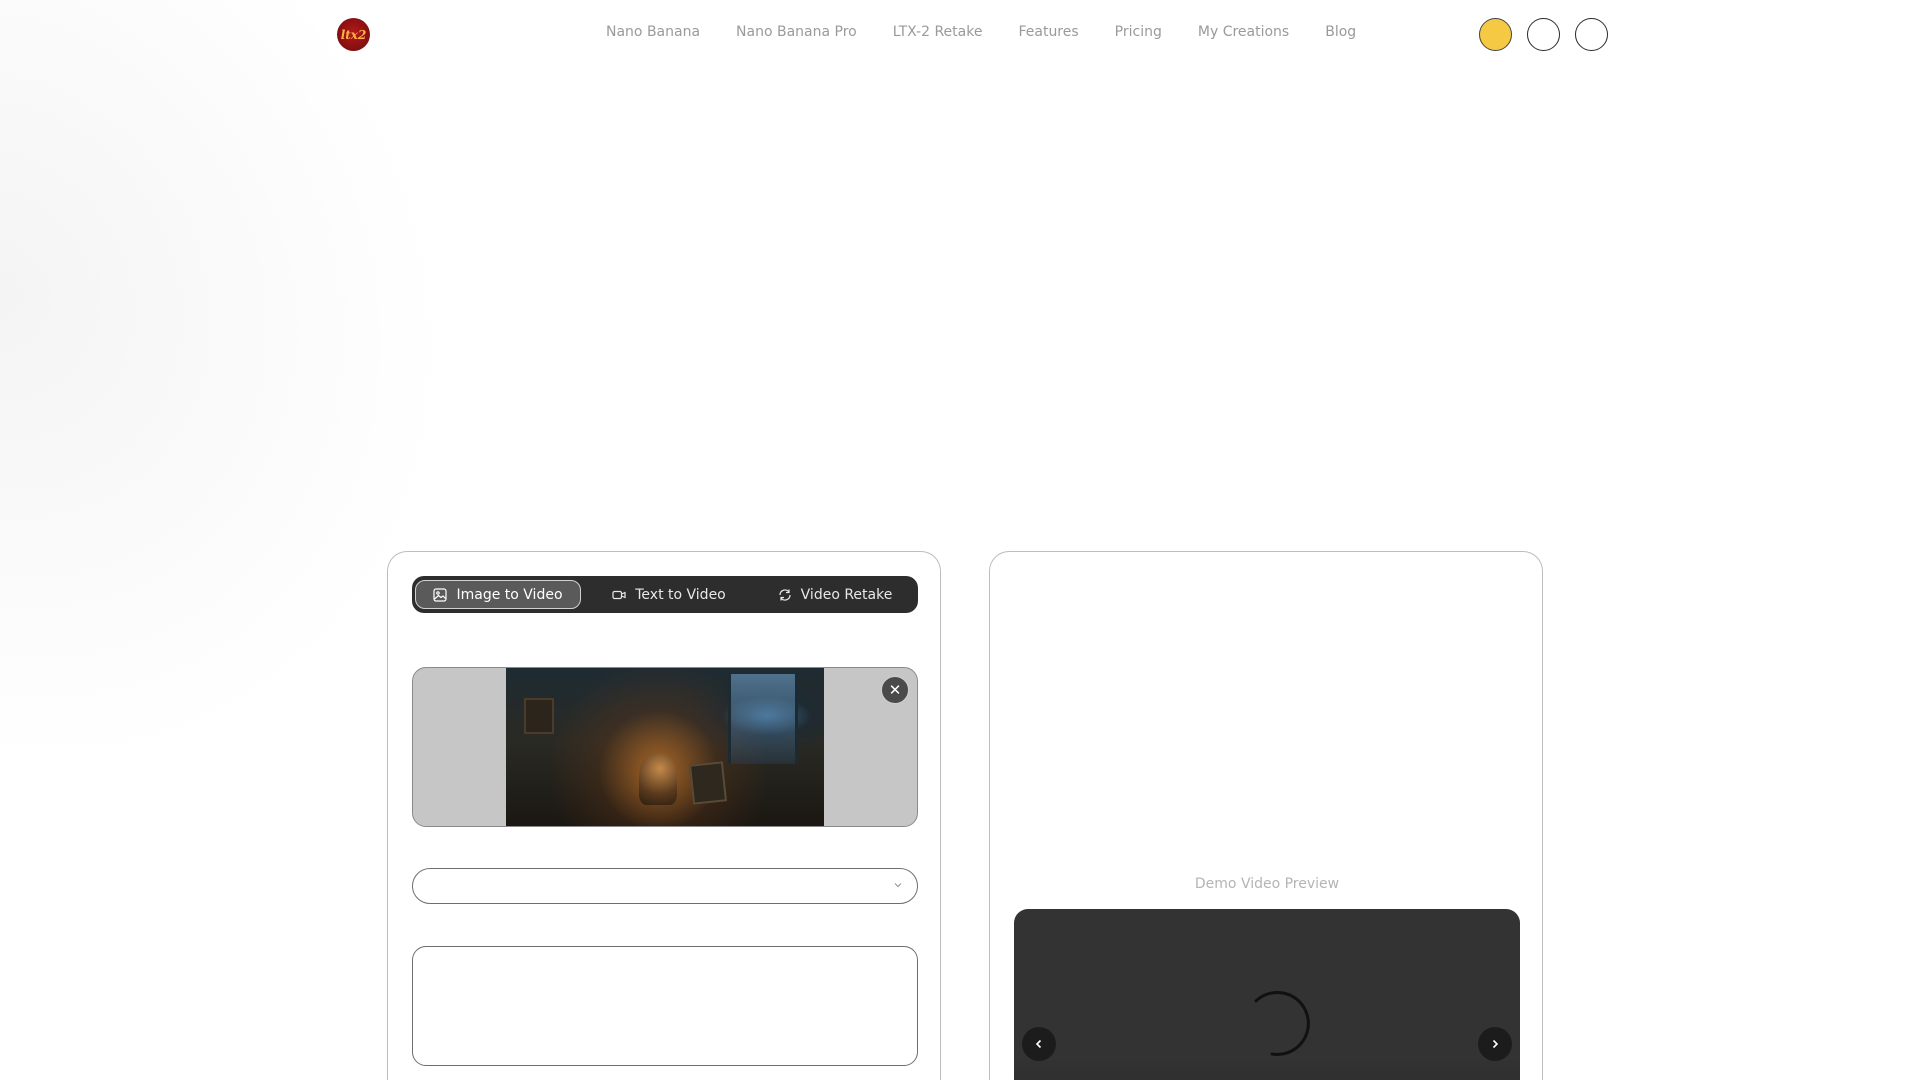 The height and width of the screenshot is (1080, 1920). I want to click on tab-video-retake: Video Retake, so click(835, 594).